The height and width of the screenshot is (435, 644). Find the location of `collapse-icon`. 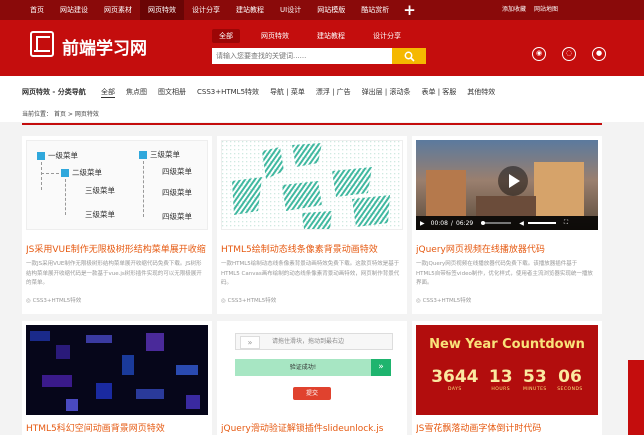

collapse-icon is located at coordinates (143, 155).